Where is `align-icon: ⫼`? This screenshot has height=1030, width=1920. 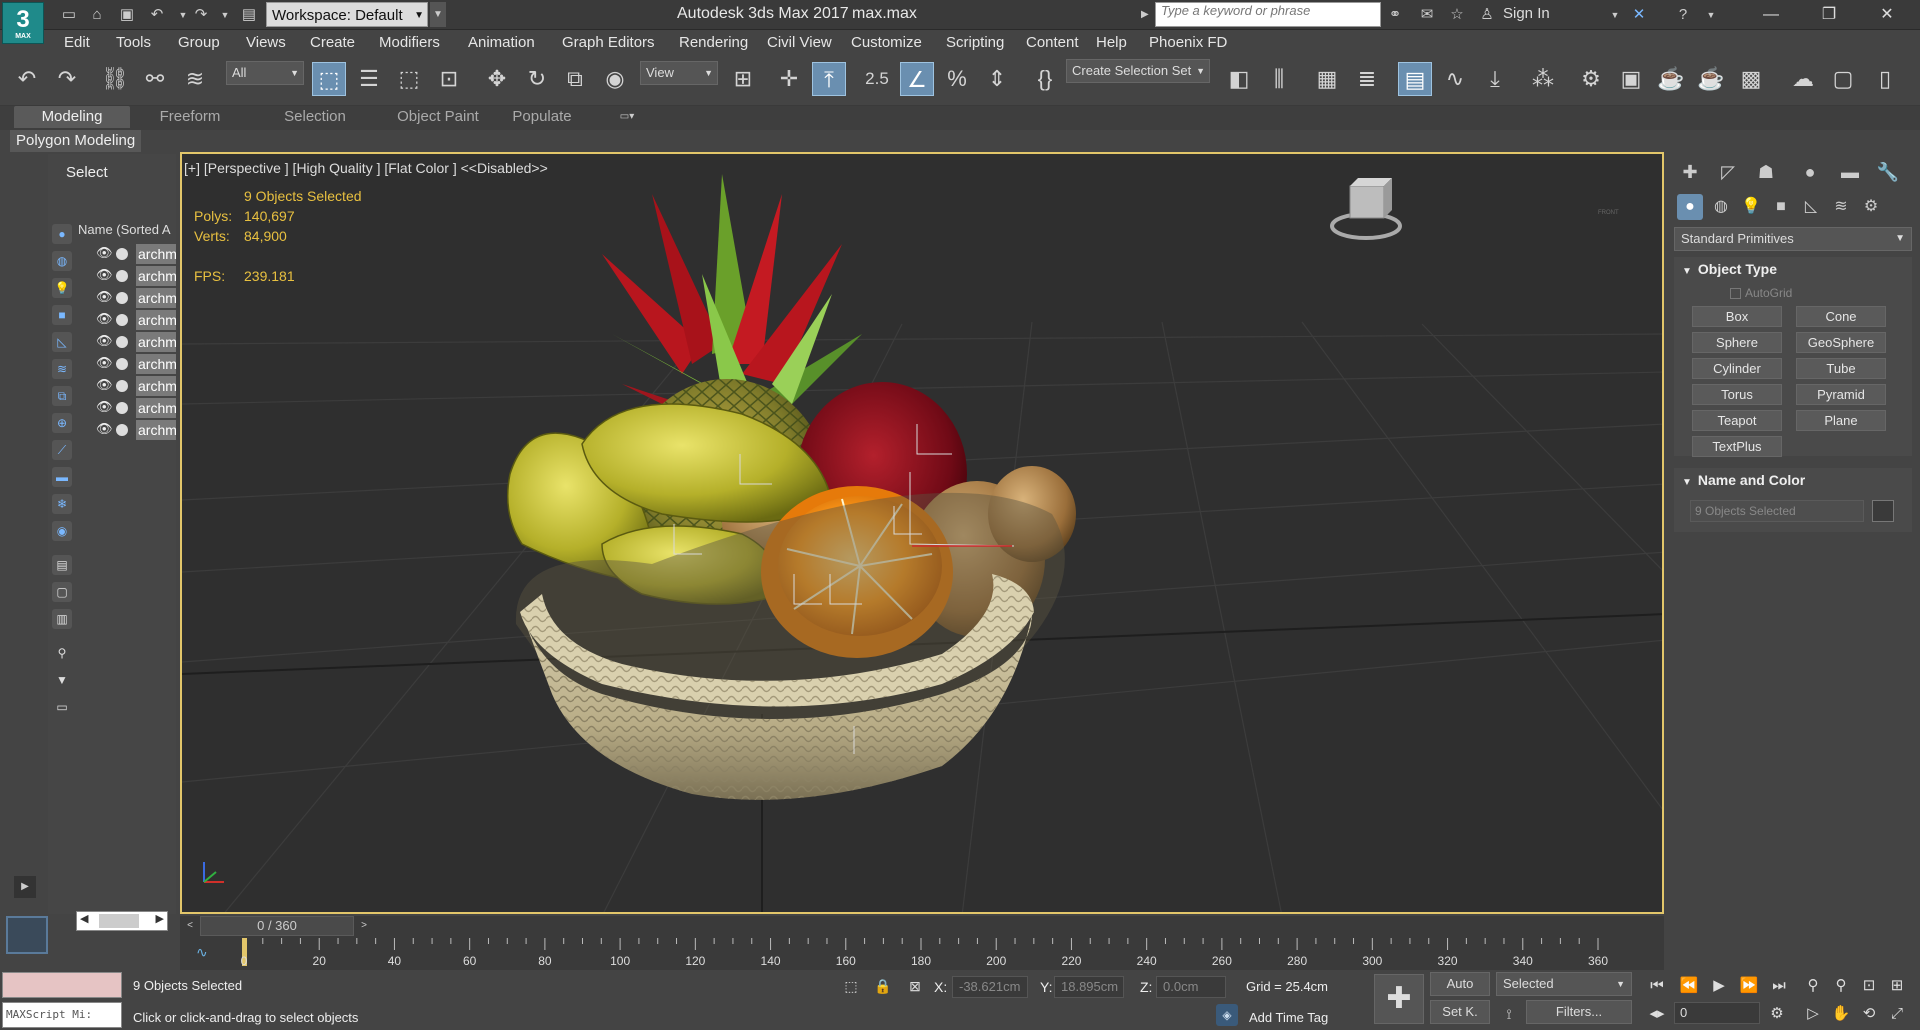
align-icon: ⫼ is located at coordinates (1279, 79).